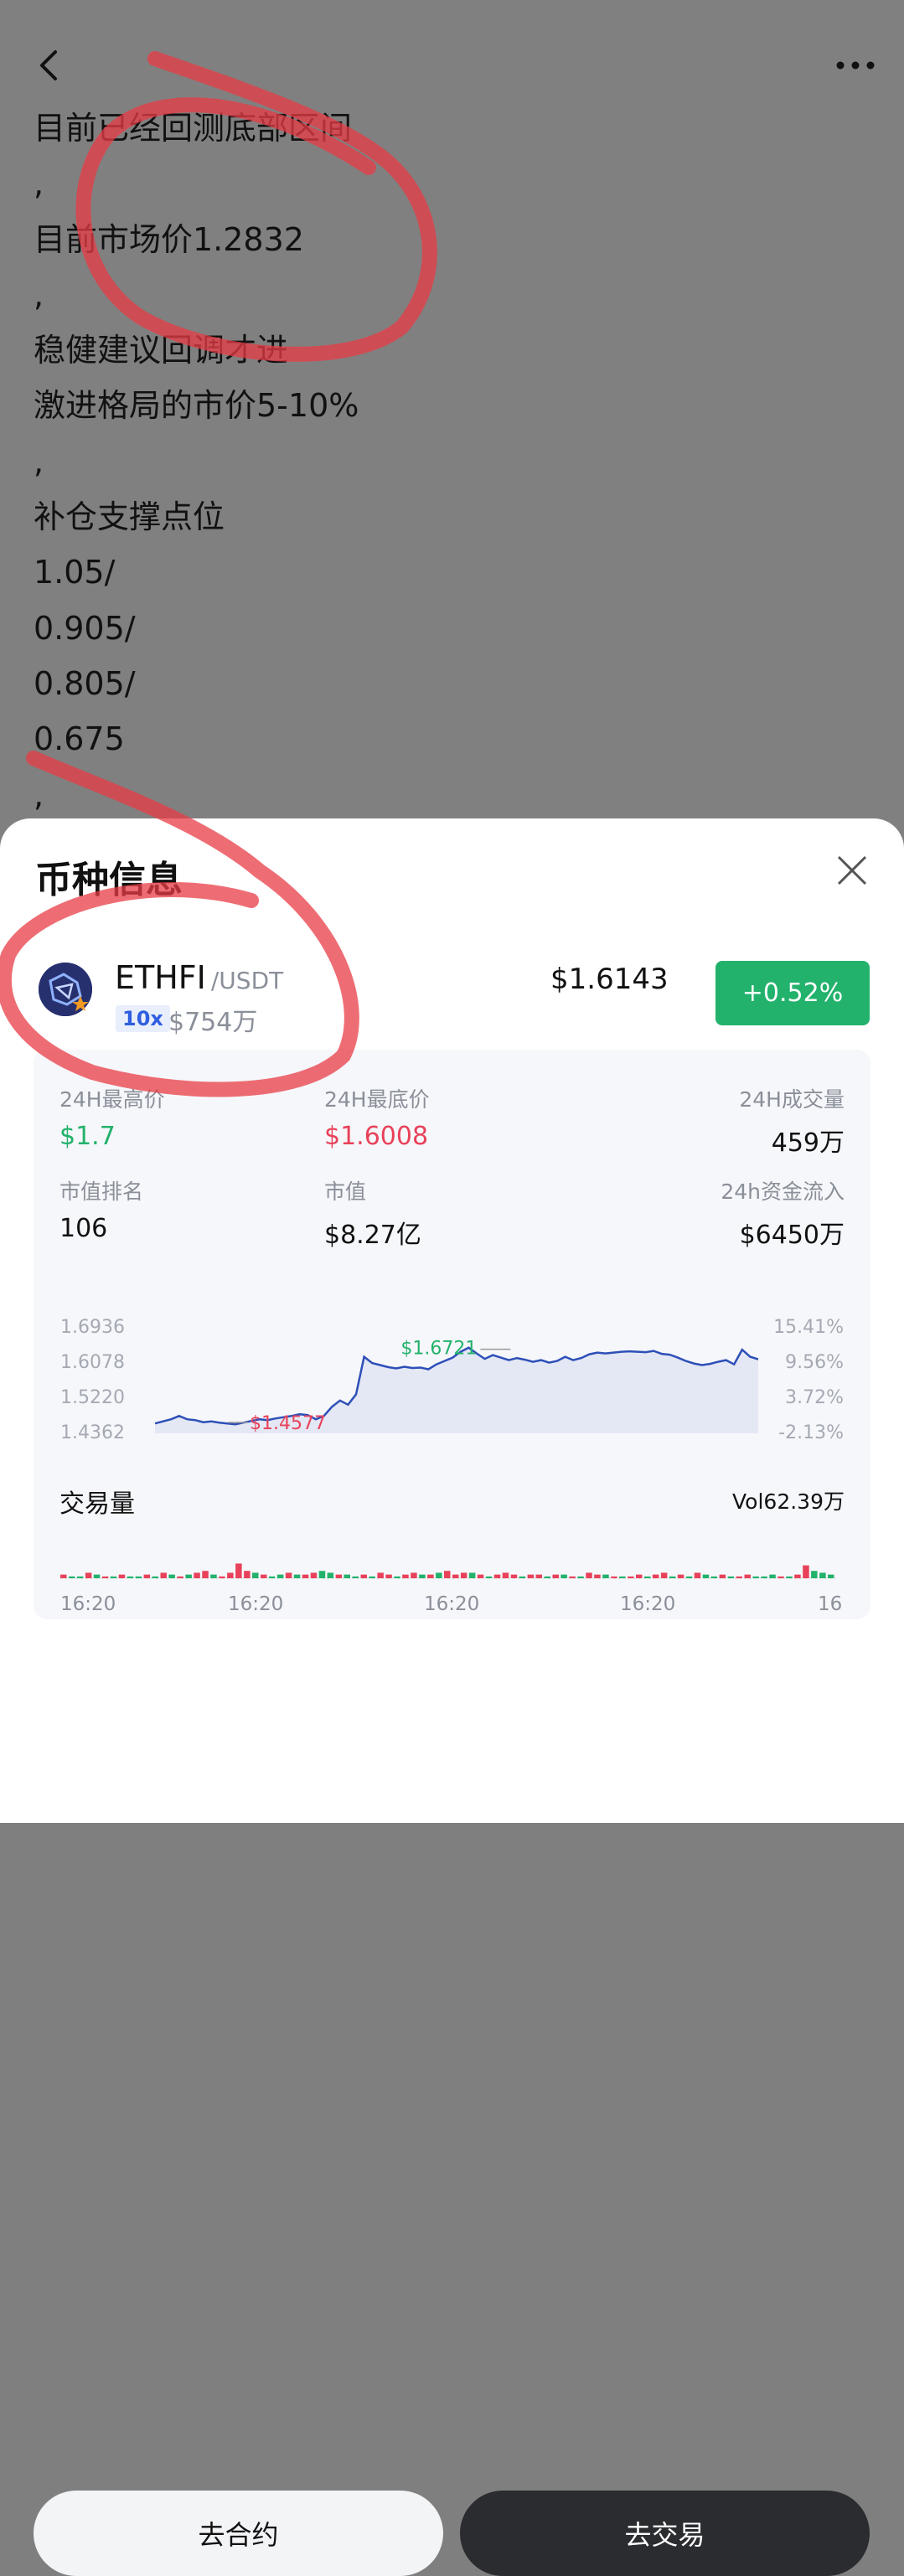 This screenshot has width=904, height=2576. I want to click on post-line: 激进格局的市价5-10%, so click(196, 406).